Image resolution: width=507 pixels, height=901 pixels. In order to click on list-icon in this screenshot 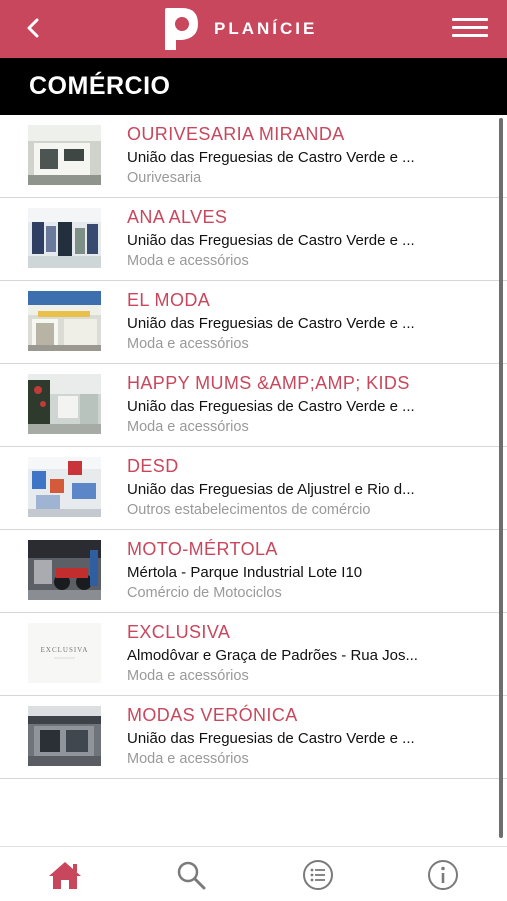, I will do `click(318, 875)`.